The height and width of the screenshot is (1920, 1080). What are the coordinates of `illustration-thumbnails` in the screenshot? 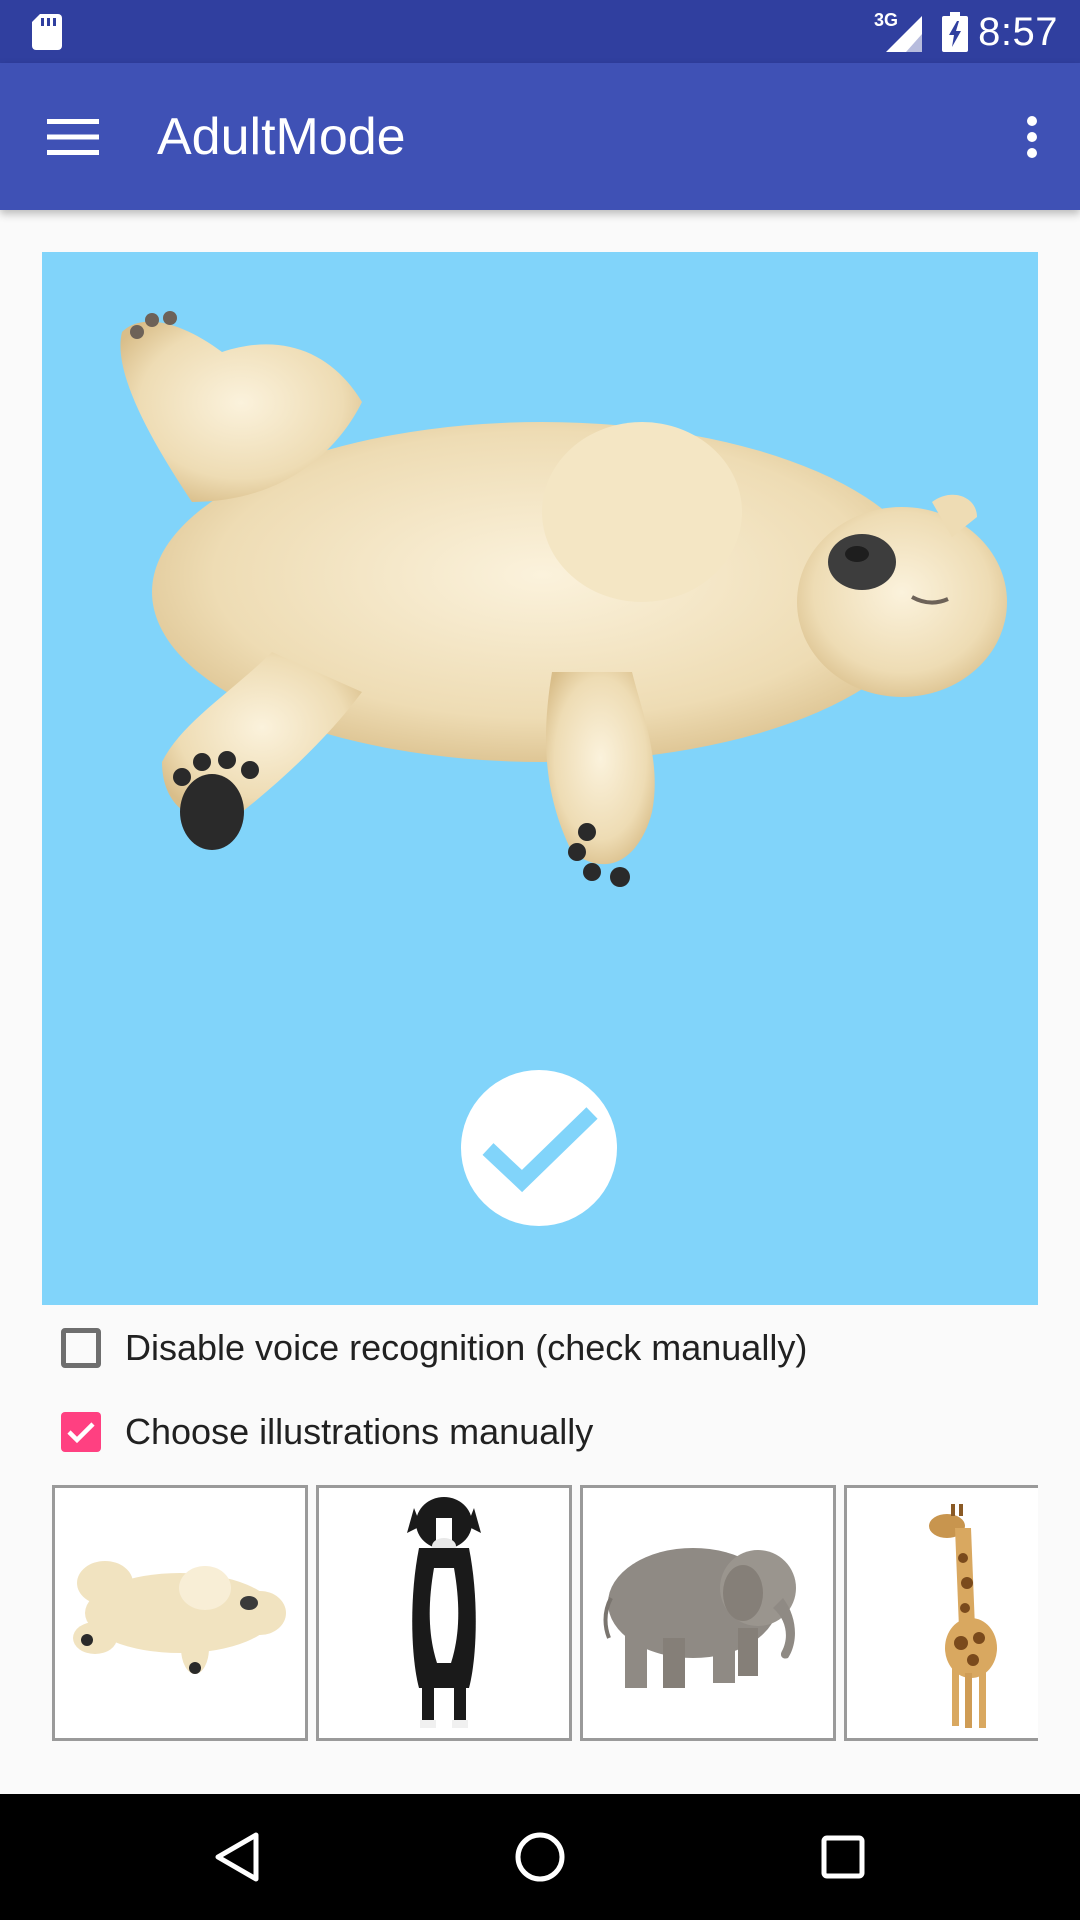 It's located at (545, 1613).